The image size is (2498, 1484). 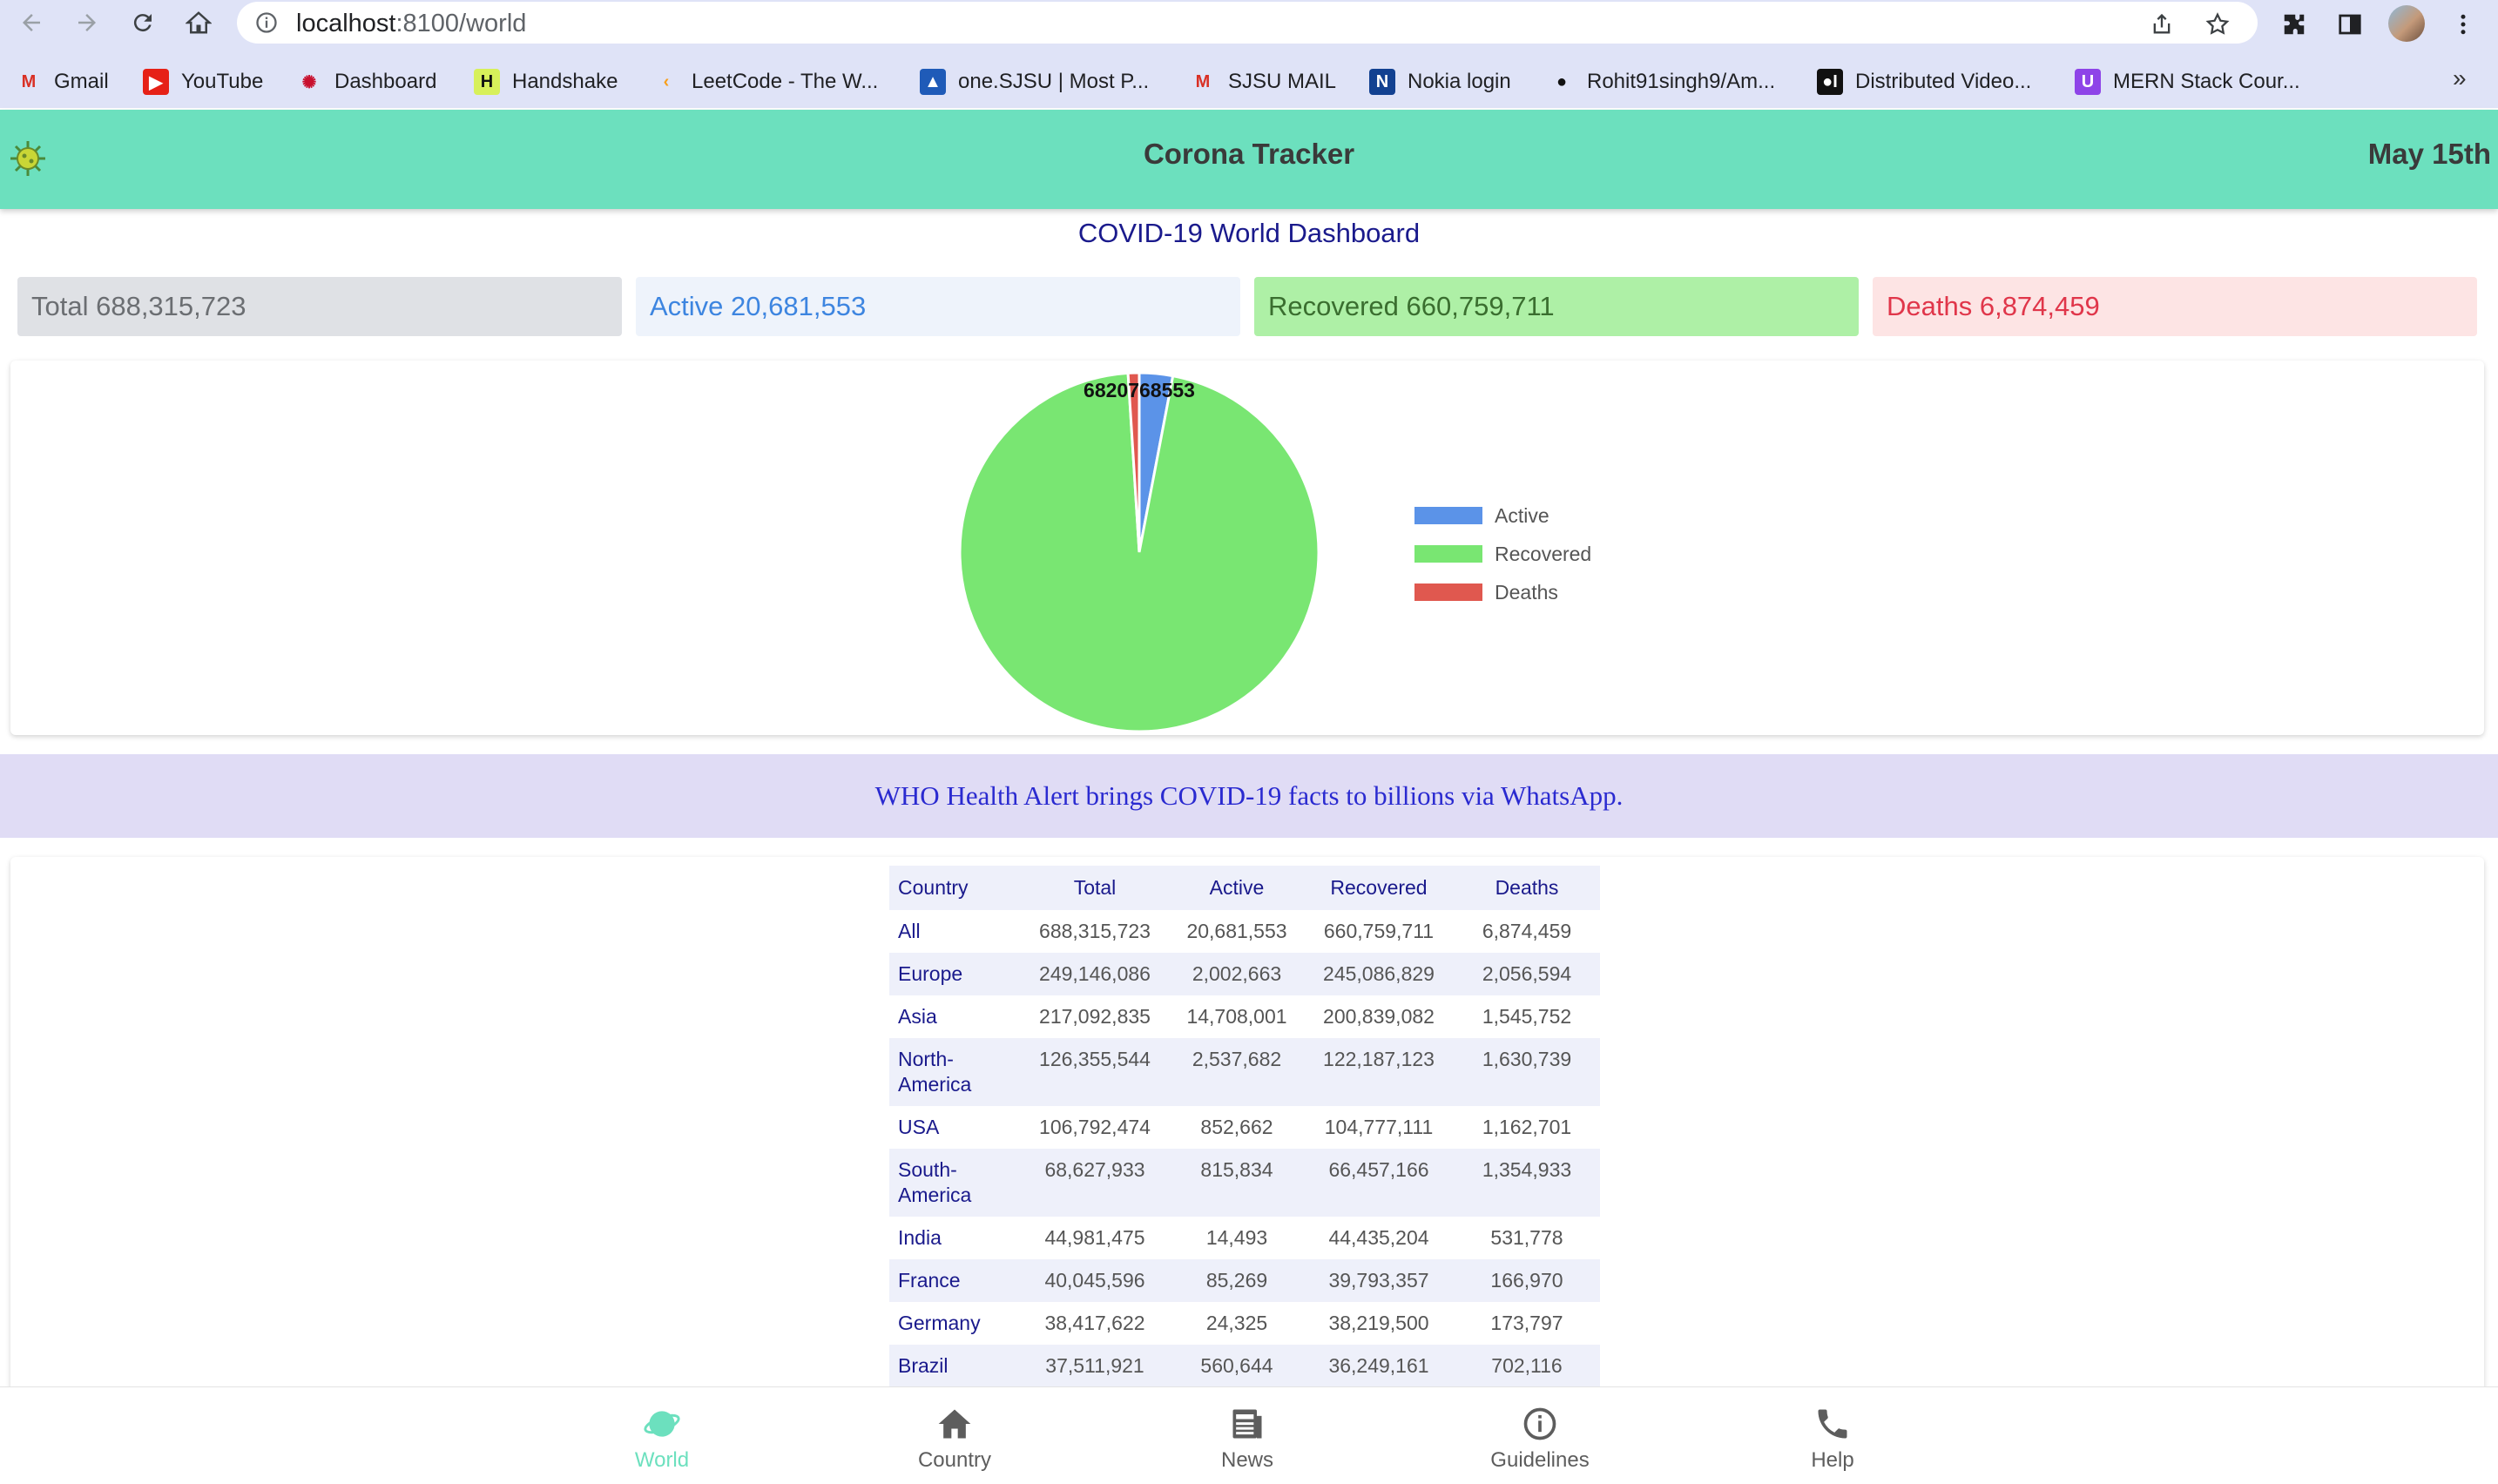 What do you see at coordinates (954, 1183) in the screenshot?
I see `cell-country: South-America` at bounding box center [954, 1183].